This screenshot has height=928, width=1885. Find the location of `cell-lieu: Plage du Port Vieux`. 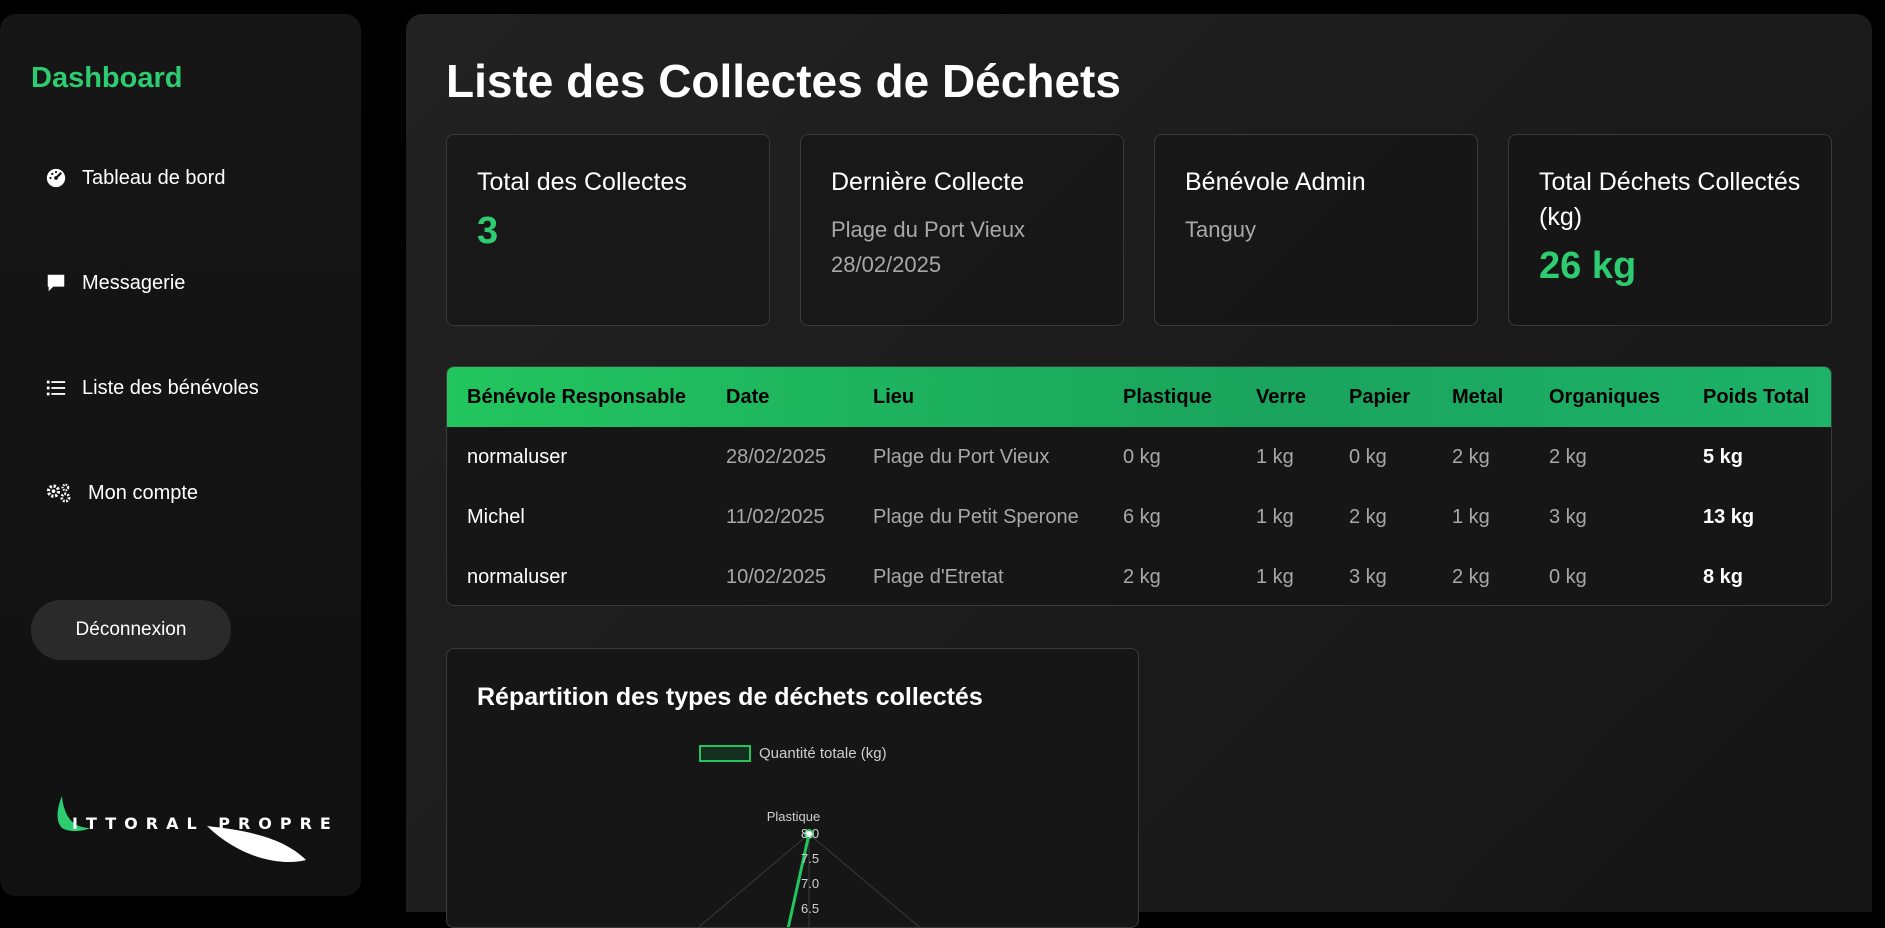

cell-lieu: Plage du Port Vieux is located at coordinates (961, 456).